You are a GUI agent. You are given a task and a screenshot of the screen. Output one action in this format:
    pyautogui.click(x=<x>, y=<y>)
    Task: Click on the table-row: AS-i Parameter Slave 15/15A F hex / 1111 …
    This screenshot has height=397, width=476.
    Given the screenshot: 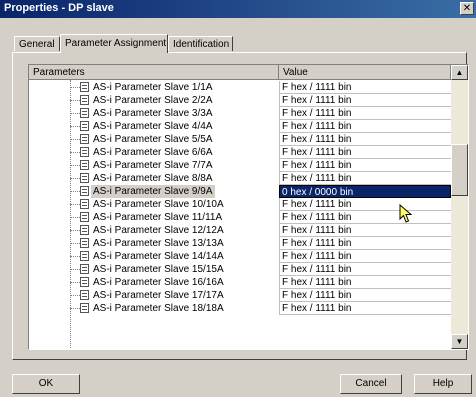 What is the action you would take?
    pyautogui.click(x=240, y=269)
    